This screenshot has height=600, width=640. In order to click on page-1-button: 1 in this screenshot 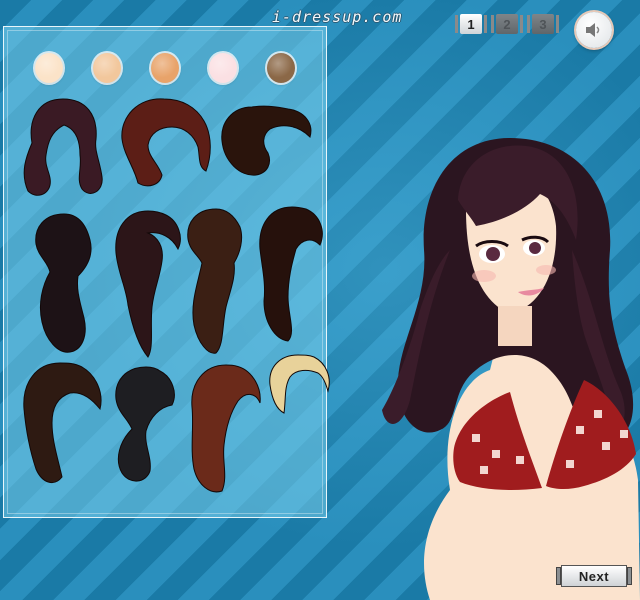, I will do `click(471, 24)`.